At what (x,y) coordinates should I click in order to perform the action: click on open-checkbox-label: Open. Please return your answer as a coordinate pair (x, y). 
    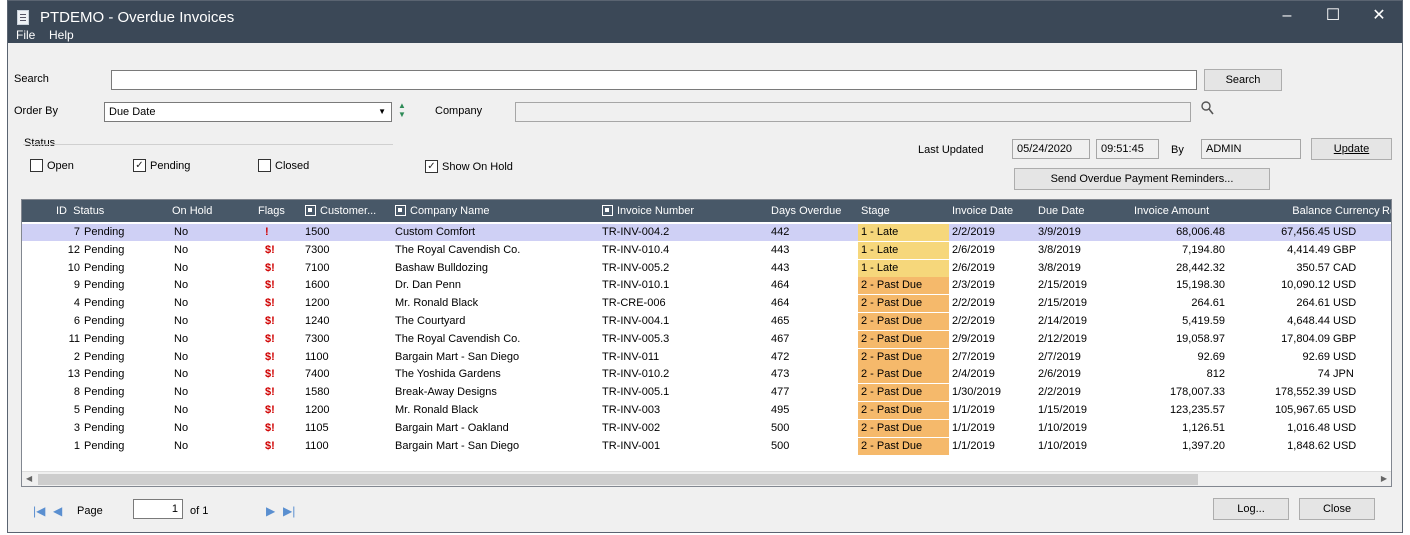
    Looking at the image, I should click on (60, 166).